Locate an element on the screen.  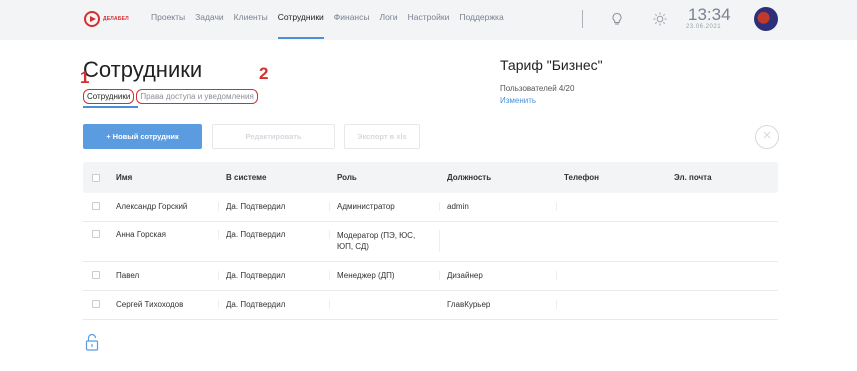
nav-item-logs: Логи is located at coordinates (388, 25).